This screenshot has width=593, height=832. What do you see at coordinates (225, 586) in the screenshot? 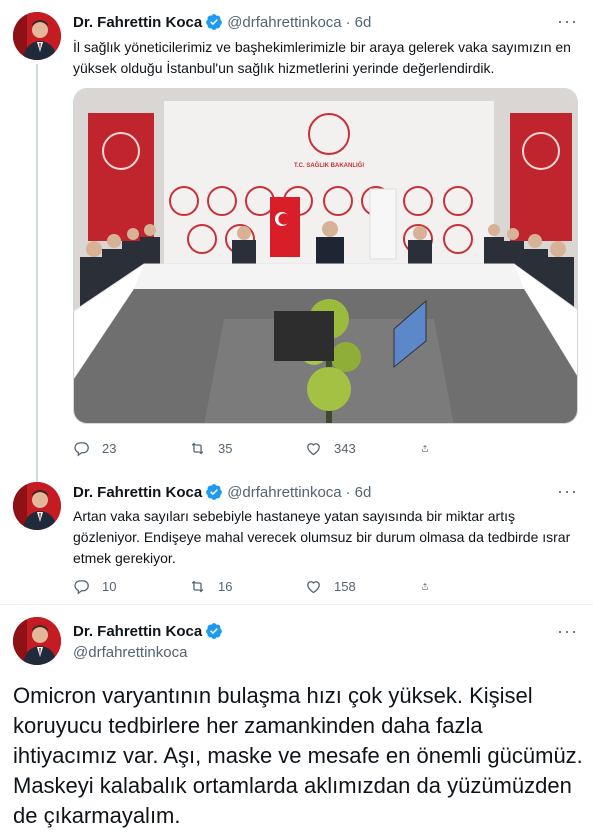
I see `retweet-count: 16` at bounding box center [225, 586].